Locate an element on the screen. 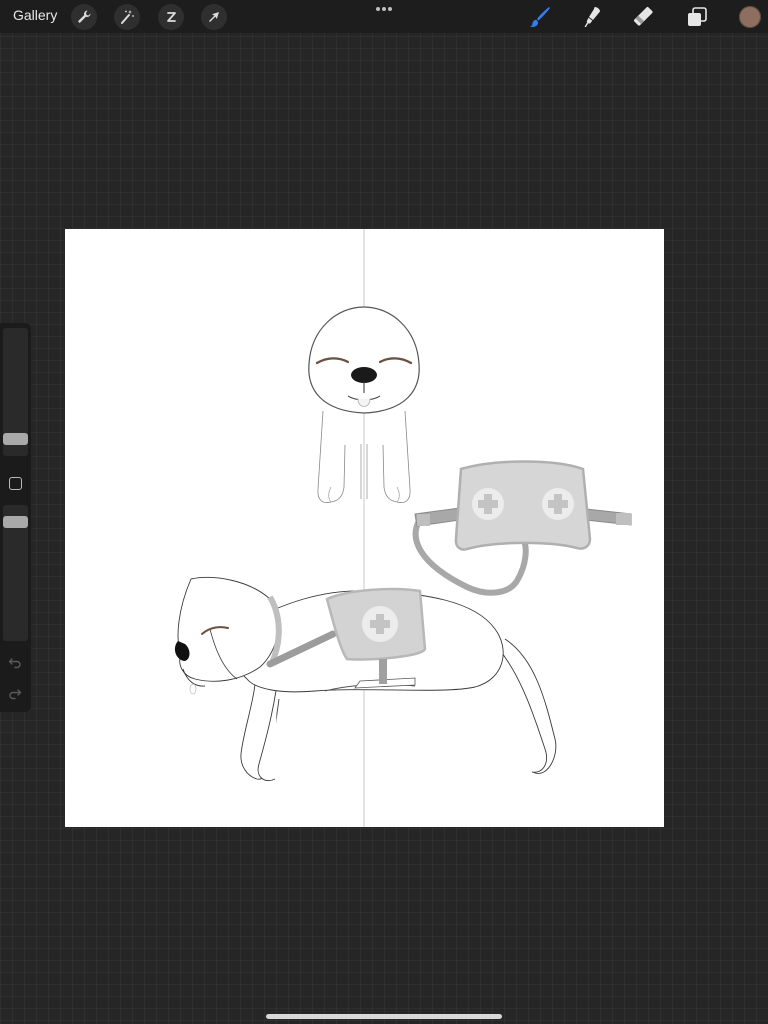  redo-button is located at coordinates (15, 693).